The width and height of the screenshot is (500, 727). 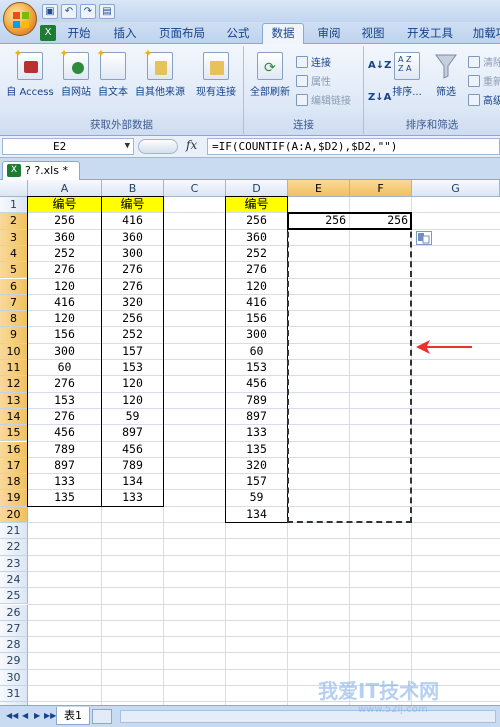 What do you see at coordinates (323, 99) in the screenshot?
I see `edit-links-button: 编辑链接` at bounding box center [323, 99].